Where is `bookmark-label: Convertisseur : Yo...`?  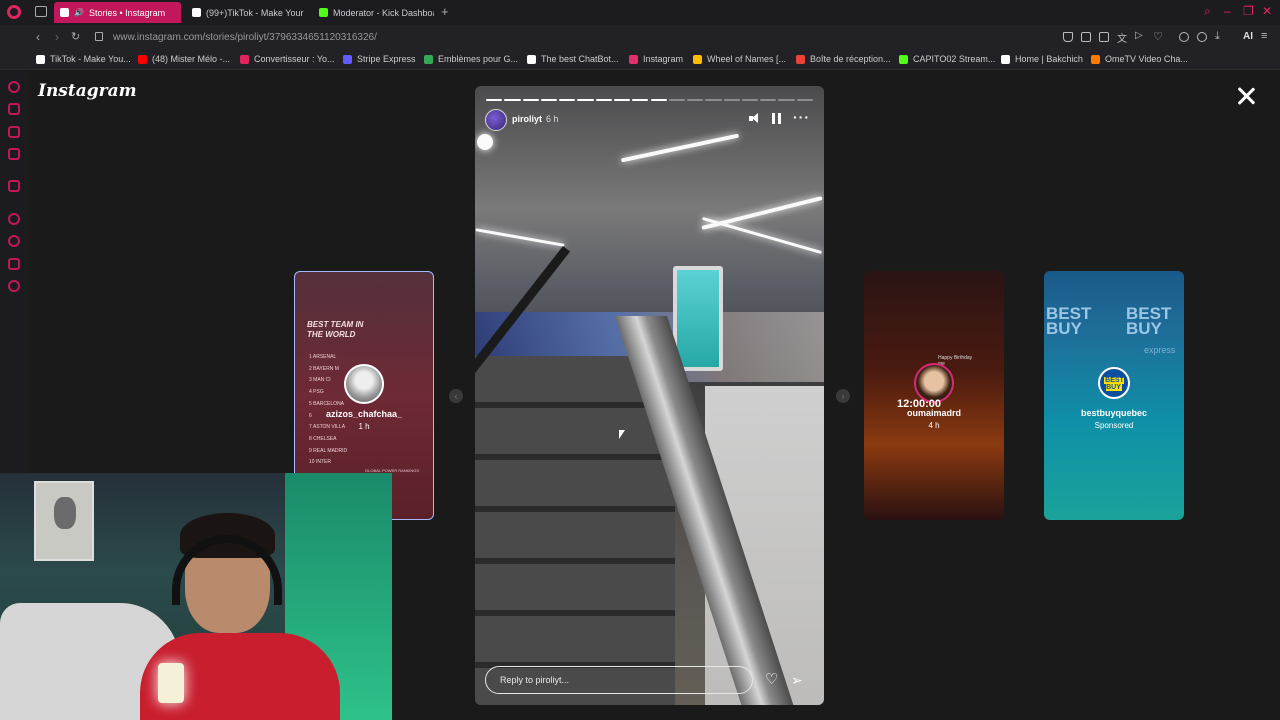 bookmark-label: Convertisseur : Yo... is located at coordinates (294, 59).